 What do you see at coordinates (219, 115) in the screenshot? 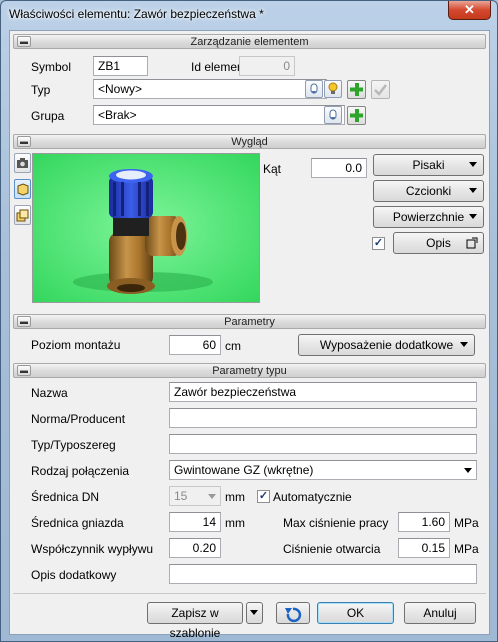
I see `group-field: <Brak>` at bounding box center [219, 115].